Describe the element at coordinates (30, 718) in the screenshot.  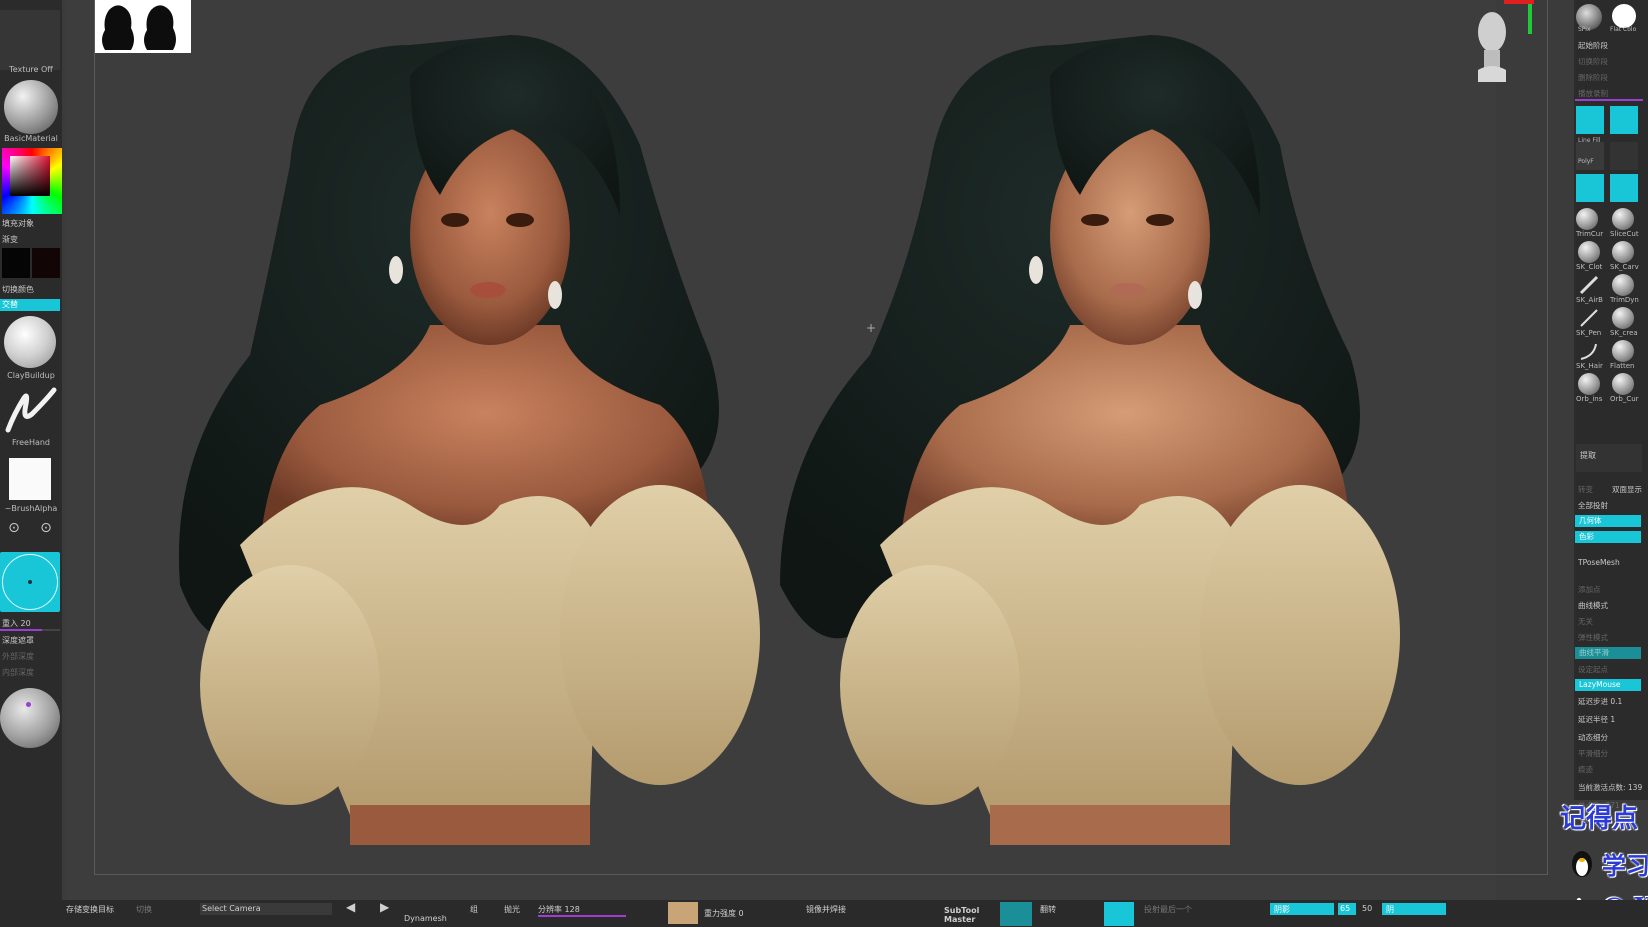
I see `depth-preview-sphere-icon` at that location.